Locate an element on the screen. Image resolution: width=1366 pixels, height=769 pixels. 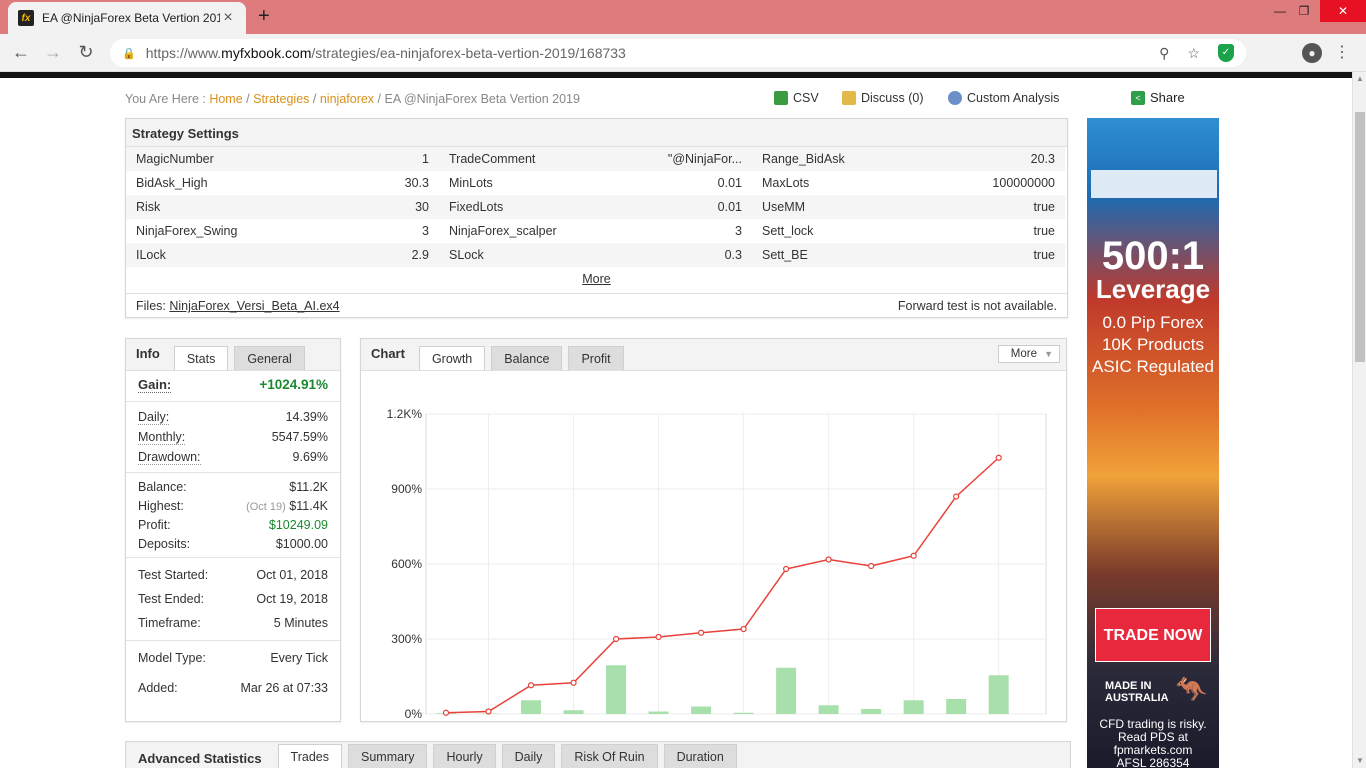
window-close-icon: ✕ is located at coordinates (1343, 11).